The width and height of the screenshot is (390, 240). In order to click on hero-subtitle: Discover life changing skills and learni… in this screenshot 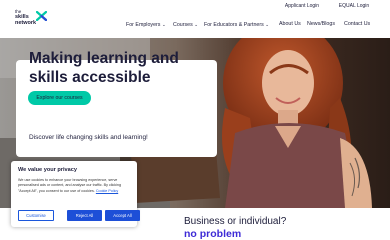, I will do `click(88, 137)`.